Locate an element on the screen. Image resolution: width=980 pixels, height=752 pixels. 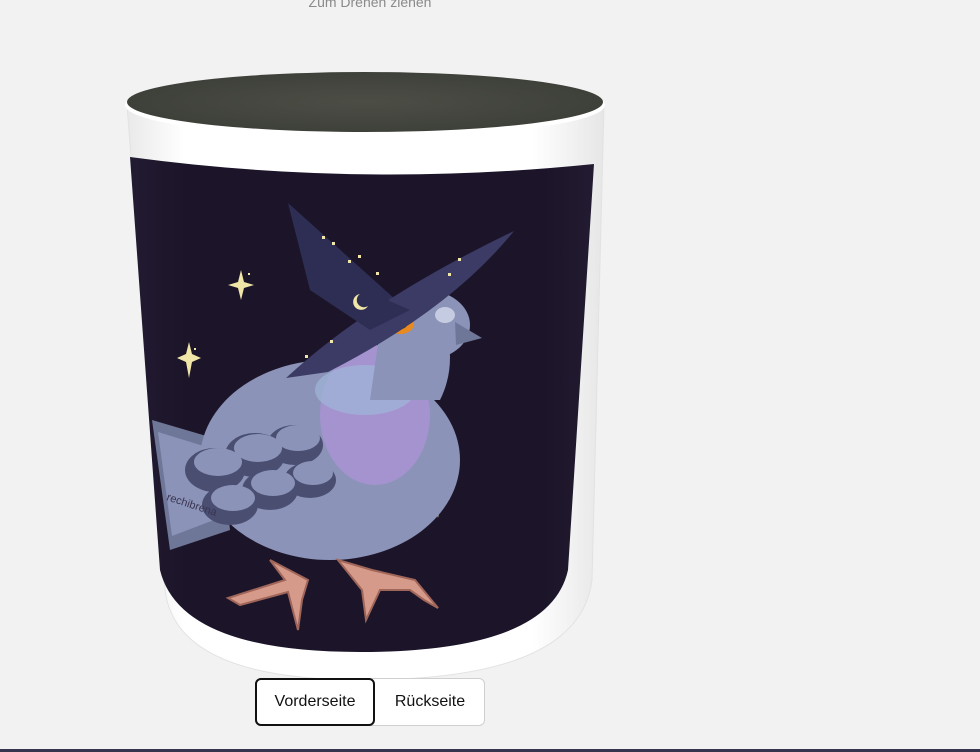
rotate-hint: Zum Drehen ziehen is located at coordinates (370, 5).